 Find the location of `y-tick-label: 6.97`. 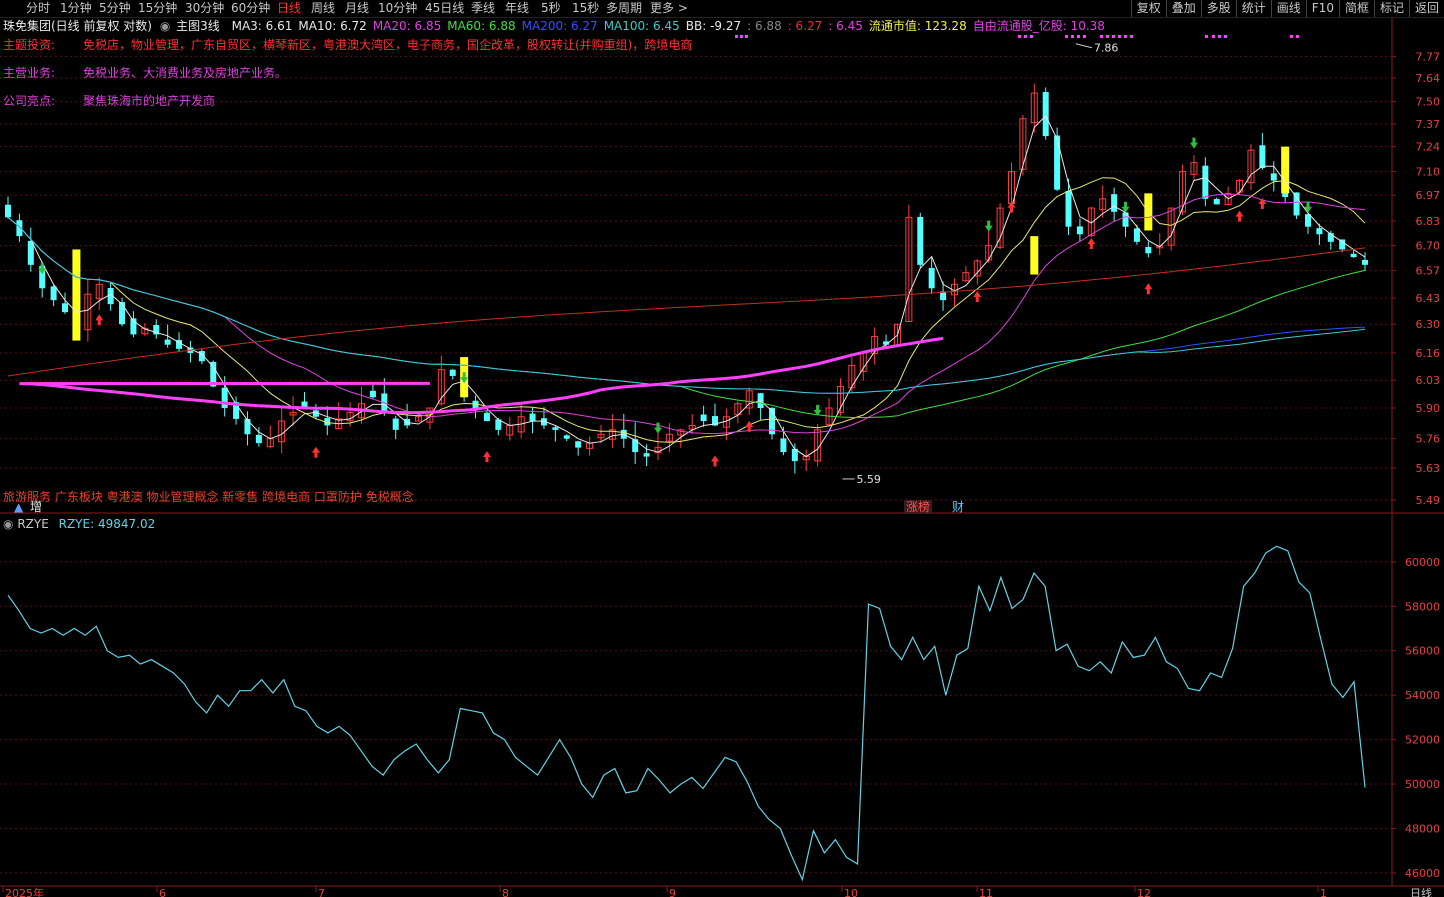

y-tick-label: 6.97 is located at coordinates (1428, 195).